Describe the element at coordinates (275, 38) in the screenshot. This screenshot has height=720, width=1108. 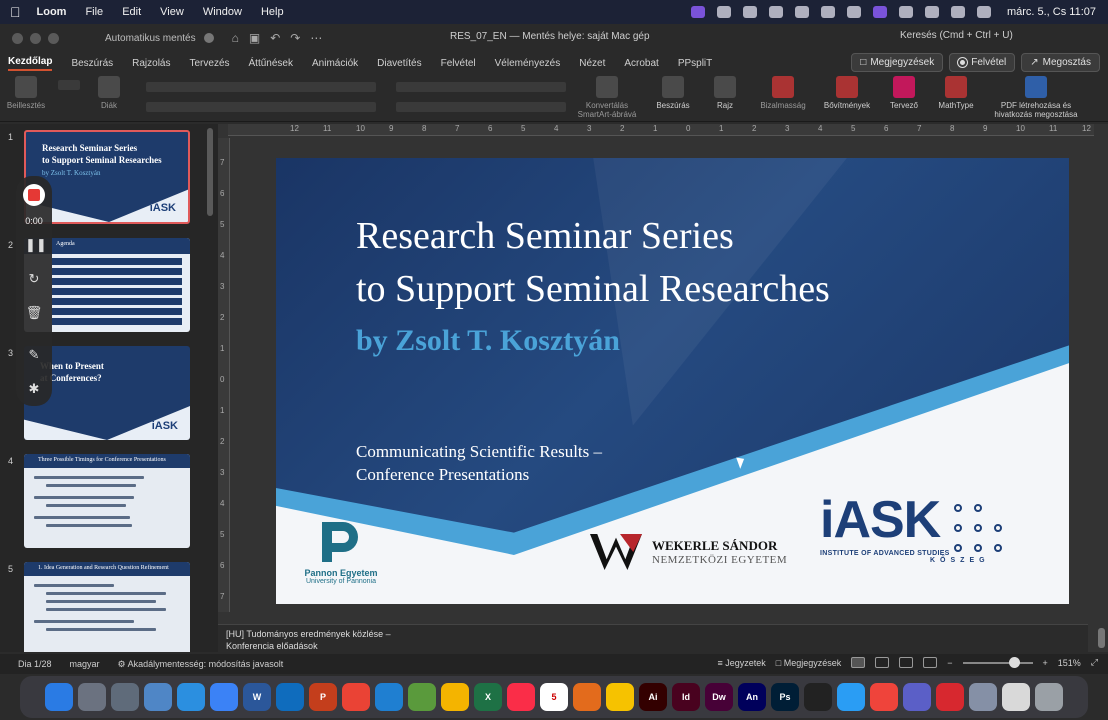
I see `undo-icon: ↶` at that location.